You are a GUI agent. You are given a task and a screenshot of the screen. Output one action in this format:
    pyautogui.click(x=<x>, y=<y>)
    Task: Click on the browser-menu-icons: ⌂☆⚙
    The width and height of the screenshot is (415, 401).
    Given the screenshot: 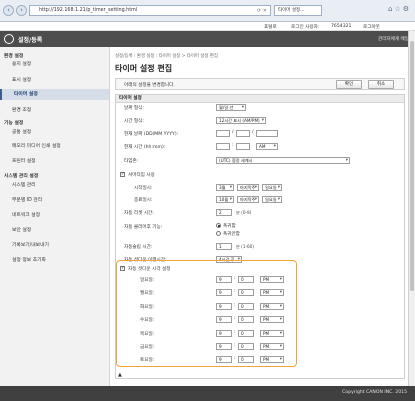 What is the action you would take?
    pyautogui.click(x=399, y=9)
    